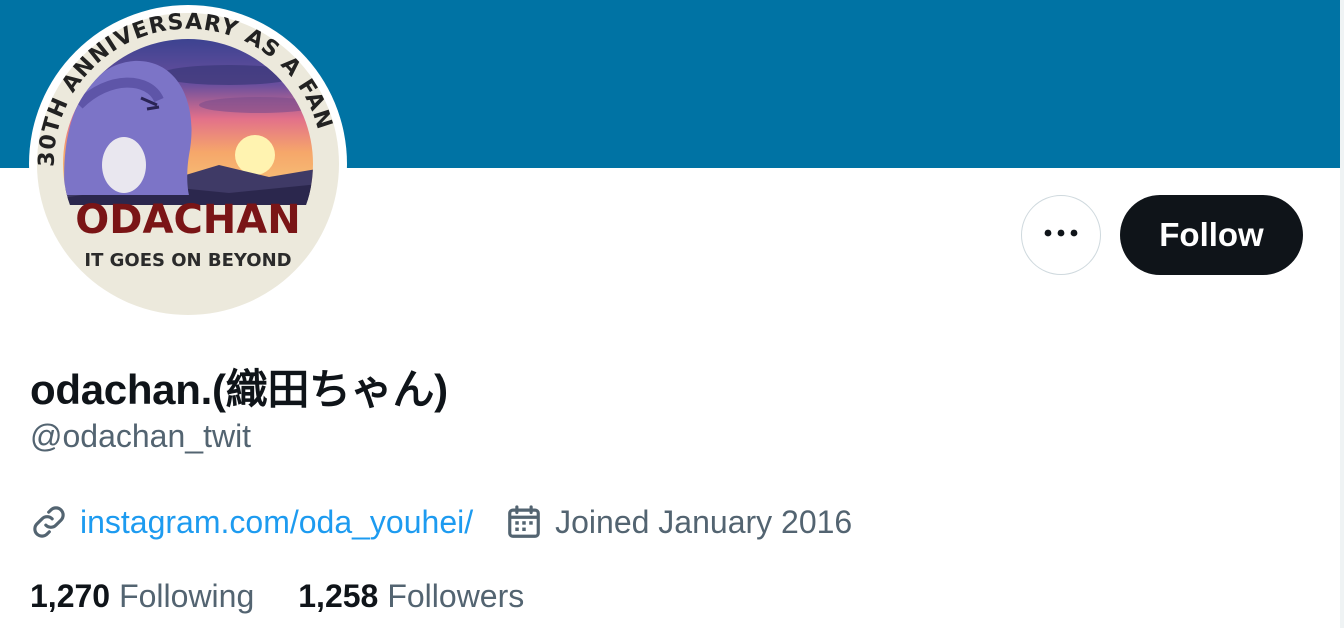 The width and height of the screenshot is (1344, 628). I want to click on followers-link: 1,258 Followers, so click(411, 596).